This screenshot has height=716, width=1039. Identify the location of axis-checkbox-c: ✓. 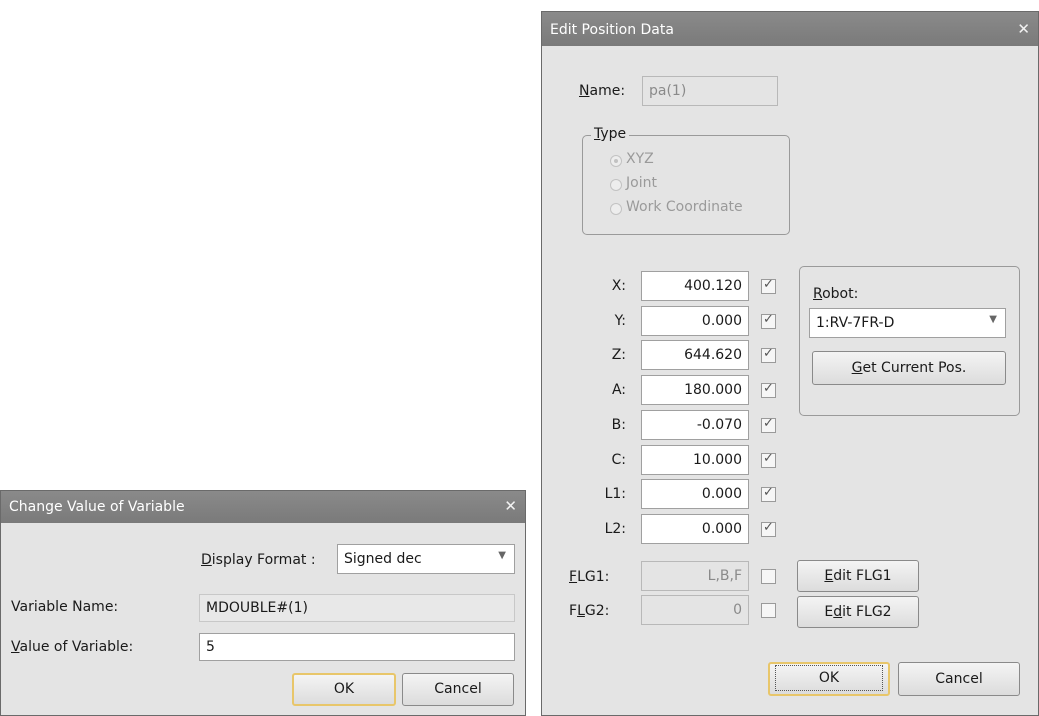
(768, 459).